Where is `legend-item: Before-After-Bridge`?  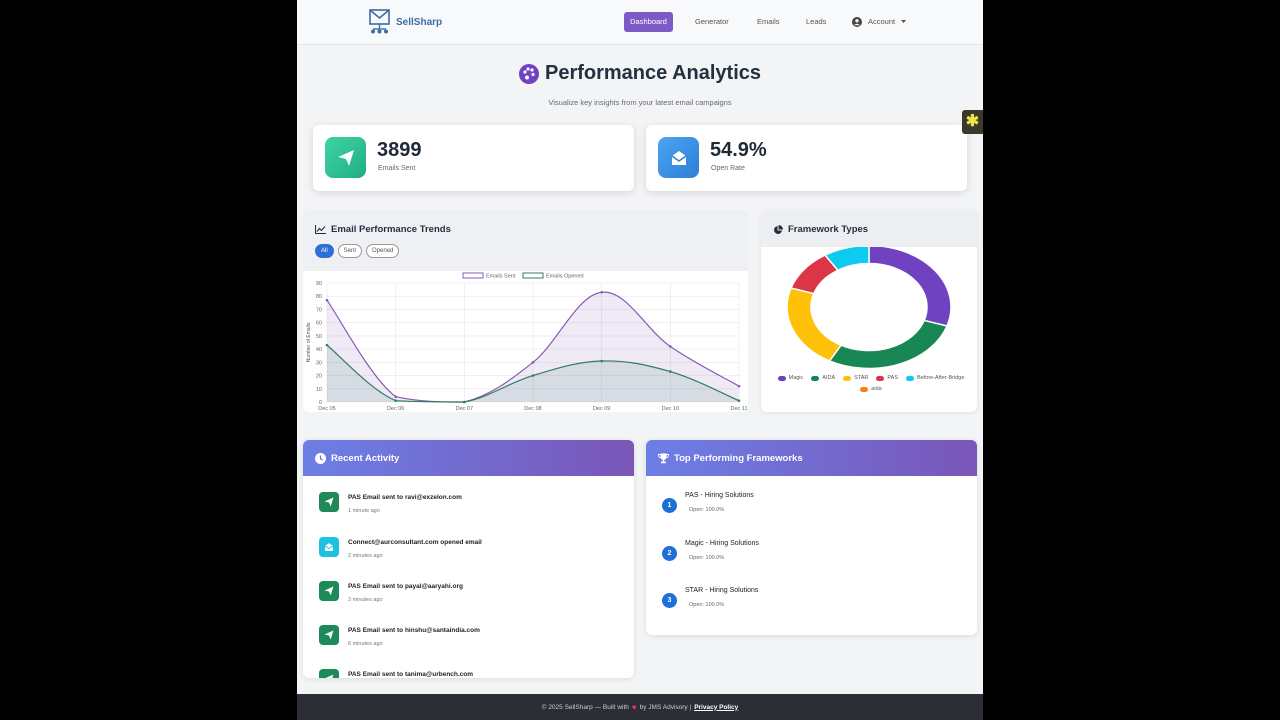 legend-item: Before-After-Bridge is located at coordinates (935, 378).